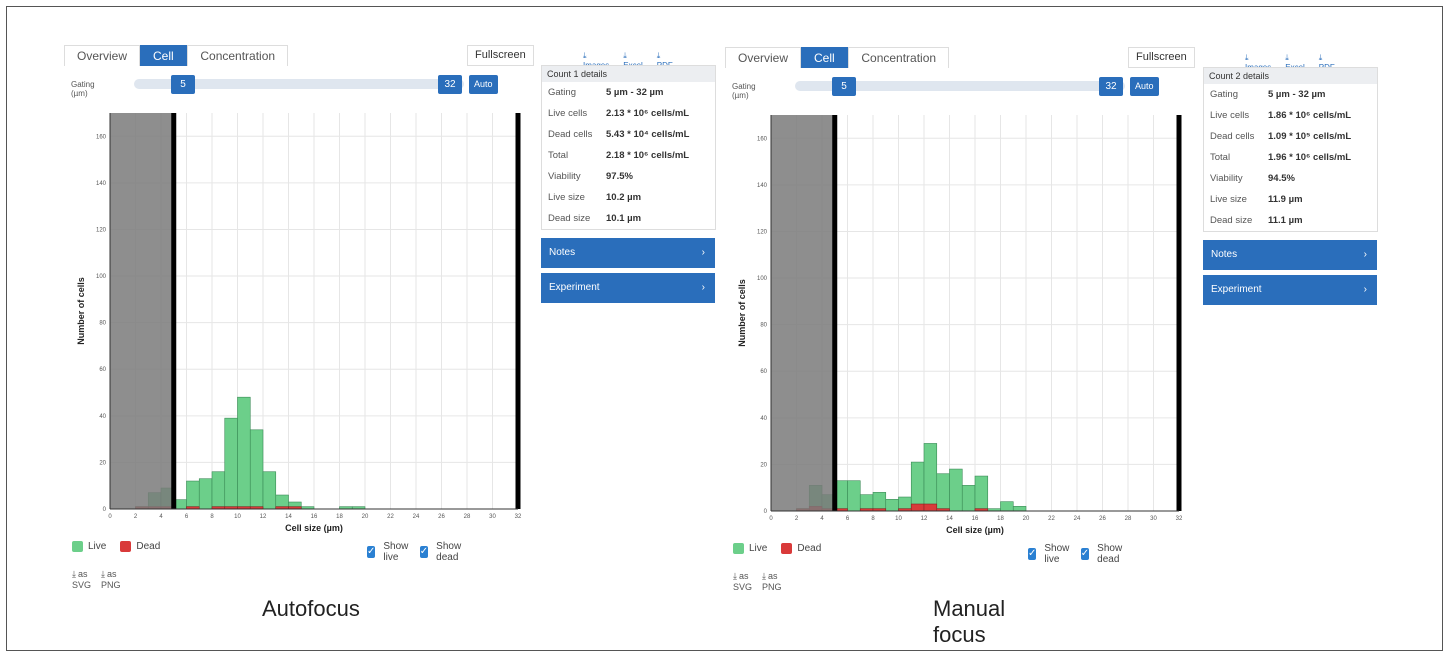 Image resolution: width=1451 pixels, height=656 pixels. I want to click on legend-live-swatch, so click(738, 548).